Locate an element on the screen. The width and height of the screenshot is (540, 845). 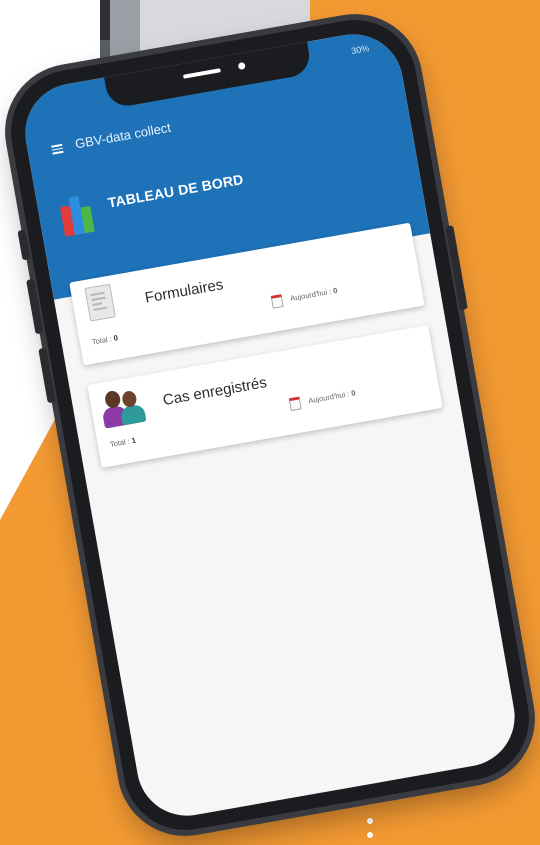
speaker-icon is located at coordinates (201, 73).